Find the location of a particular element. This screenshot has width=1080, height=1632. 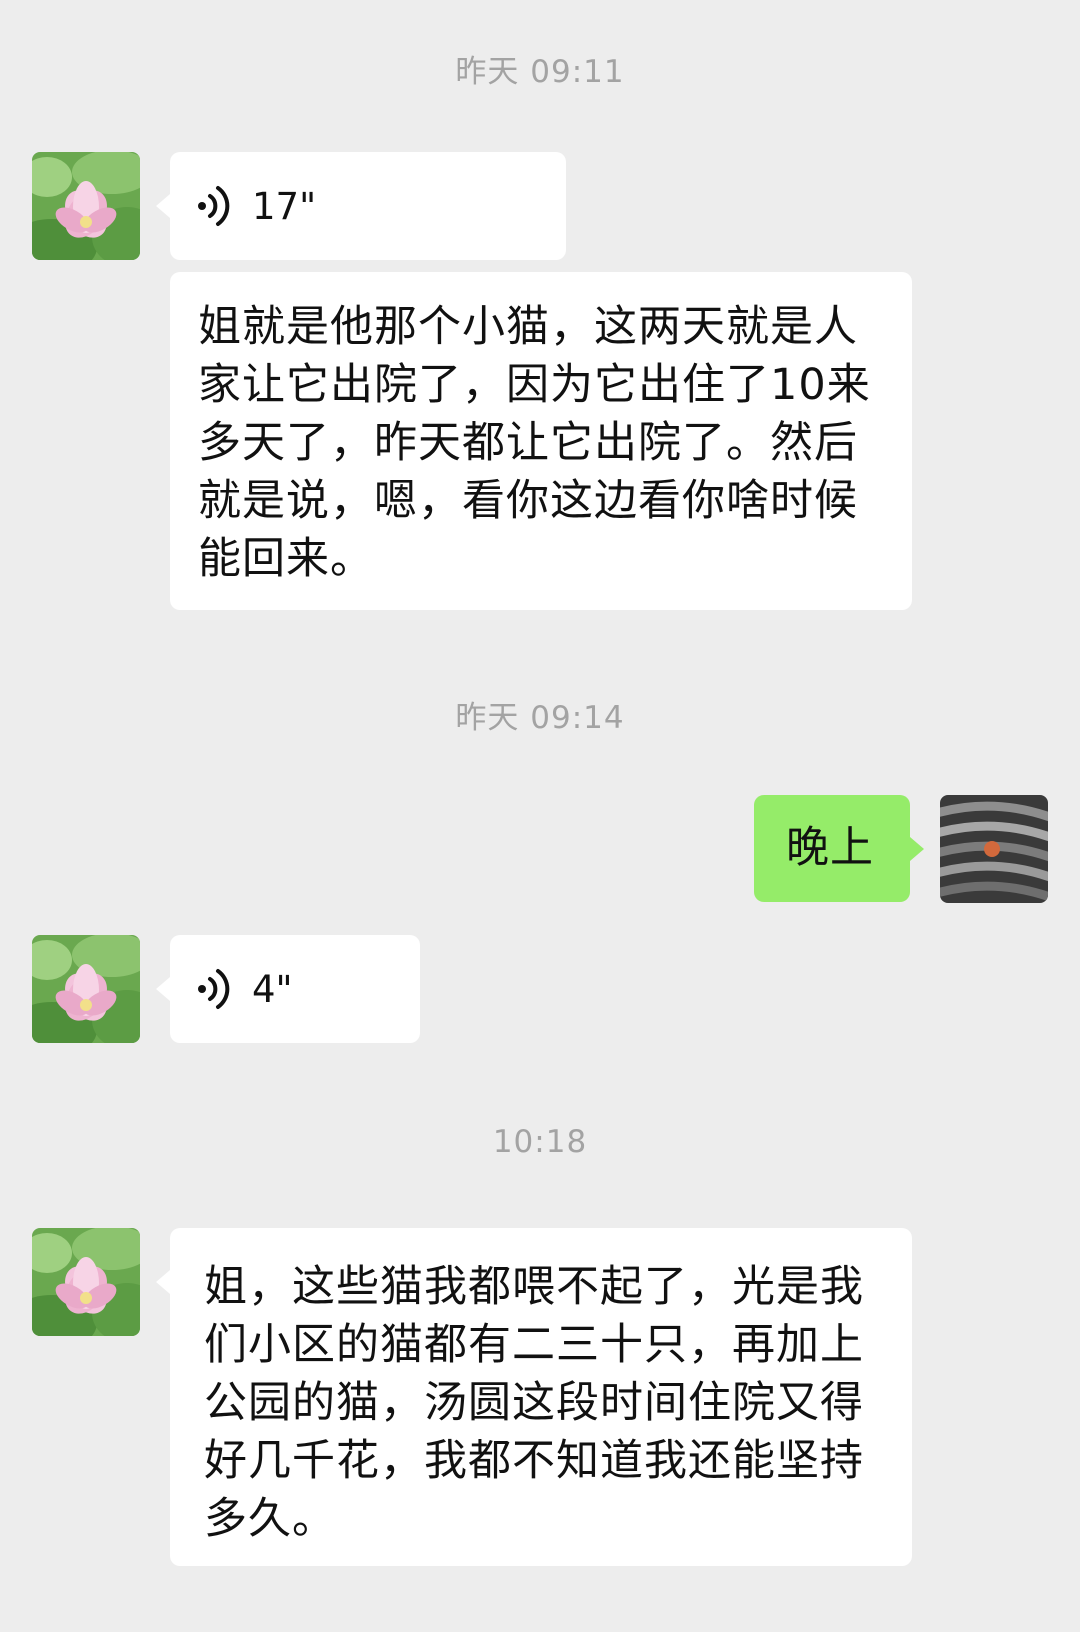

self-avatar is located at coordinates (994, 849).